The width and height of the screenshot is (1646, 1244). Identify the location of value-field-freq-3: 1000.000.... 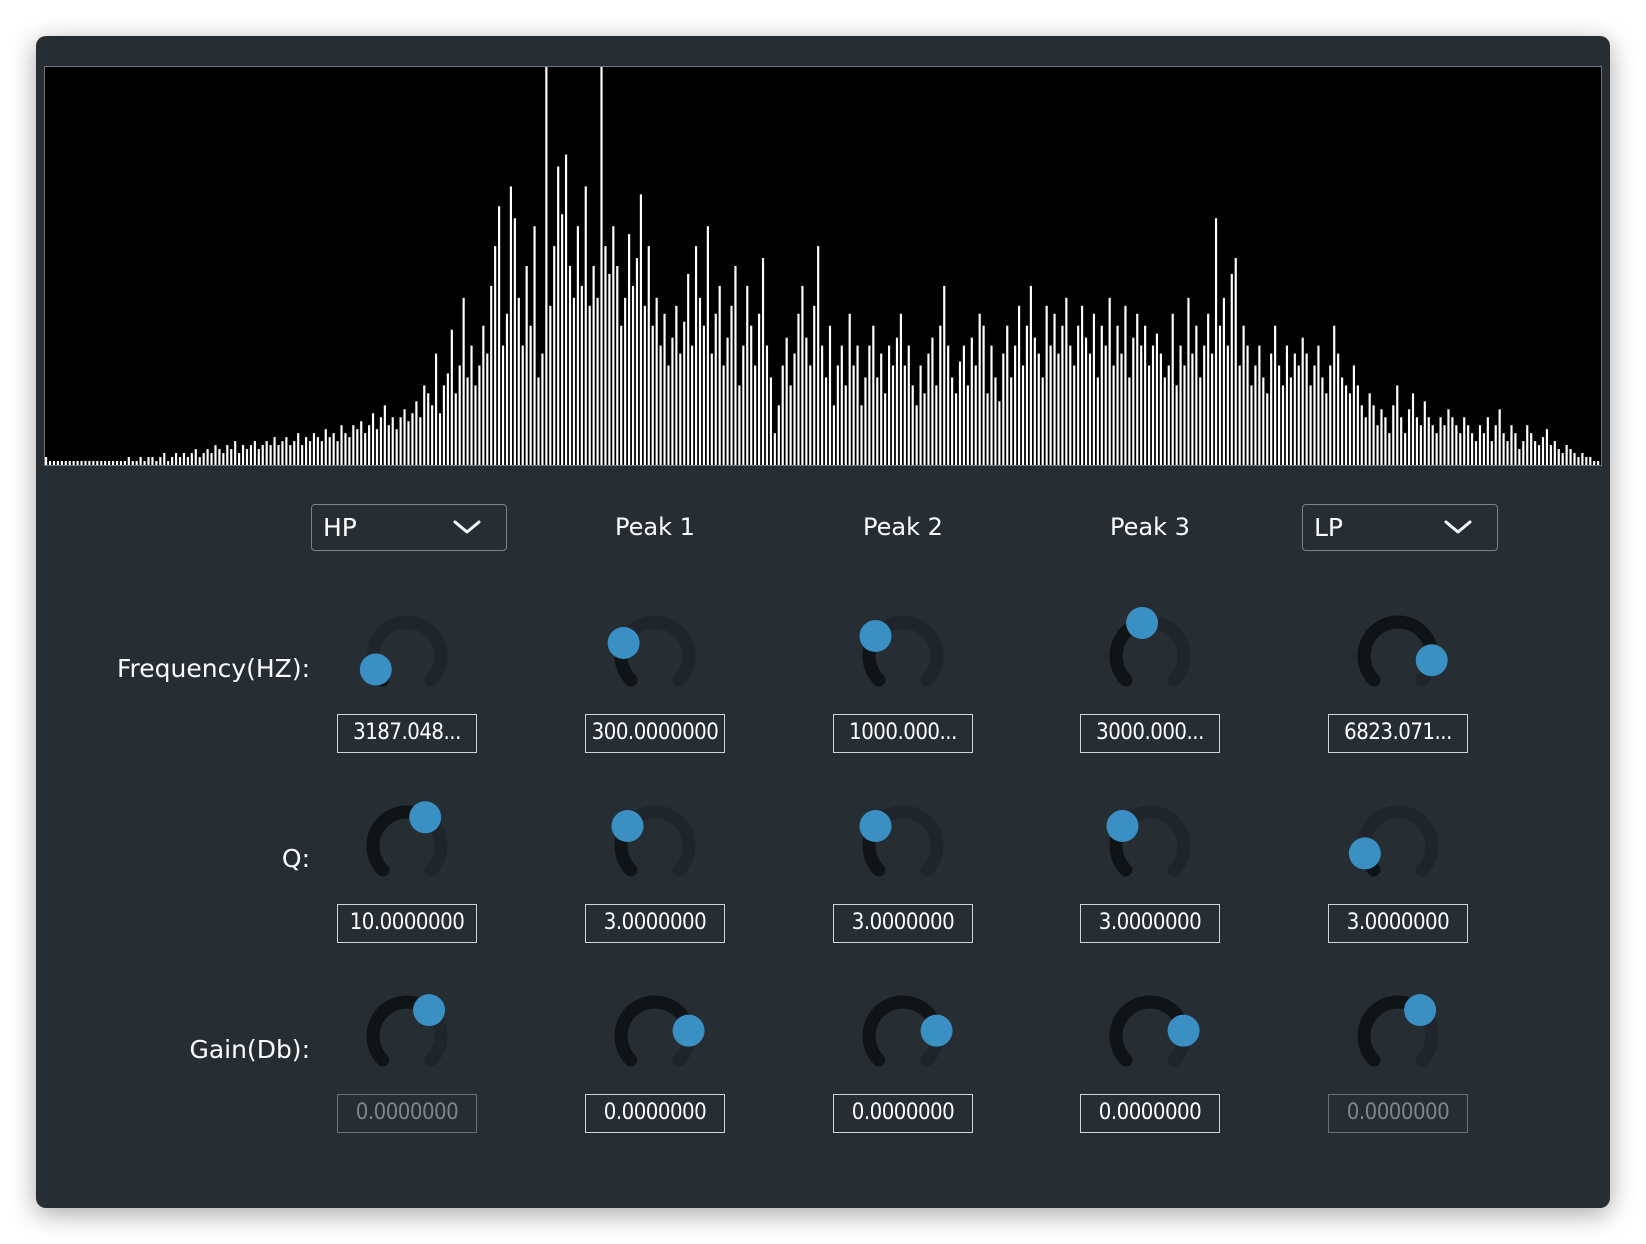
(903, 733).